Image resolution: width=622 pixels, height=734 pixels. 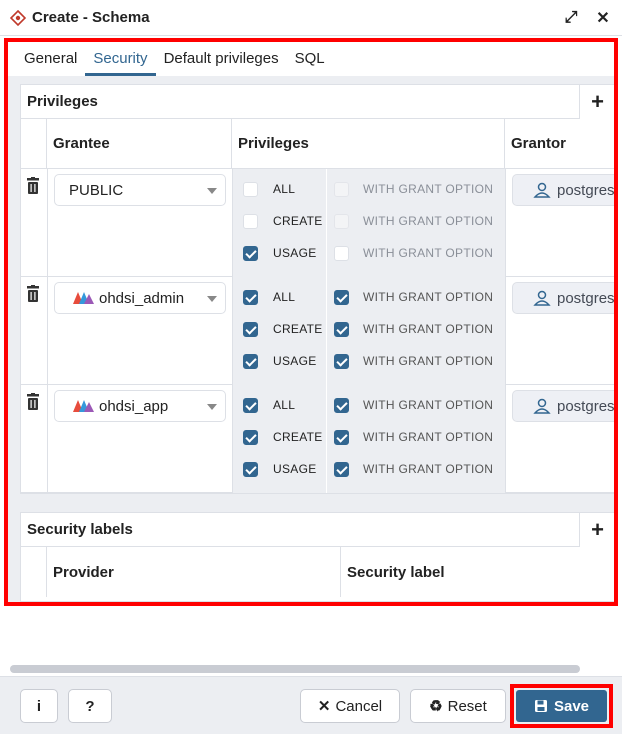 I want to click on grantee-value: ohdsi_admin, so click(x=142, y=298).